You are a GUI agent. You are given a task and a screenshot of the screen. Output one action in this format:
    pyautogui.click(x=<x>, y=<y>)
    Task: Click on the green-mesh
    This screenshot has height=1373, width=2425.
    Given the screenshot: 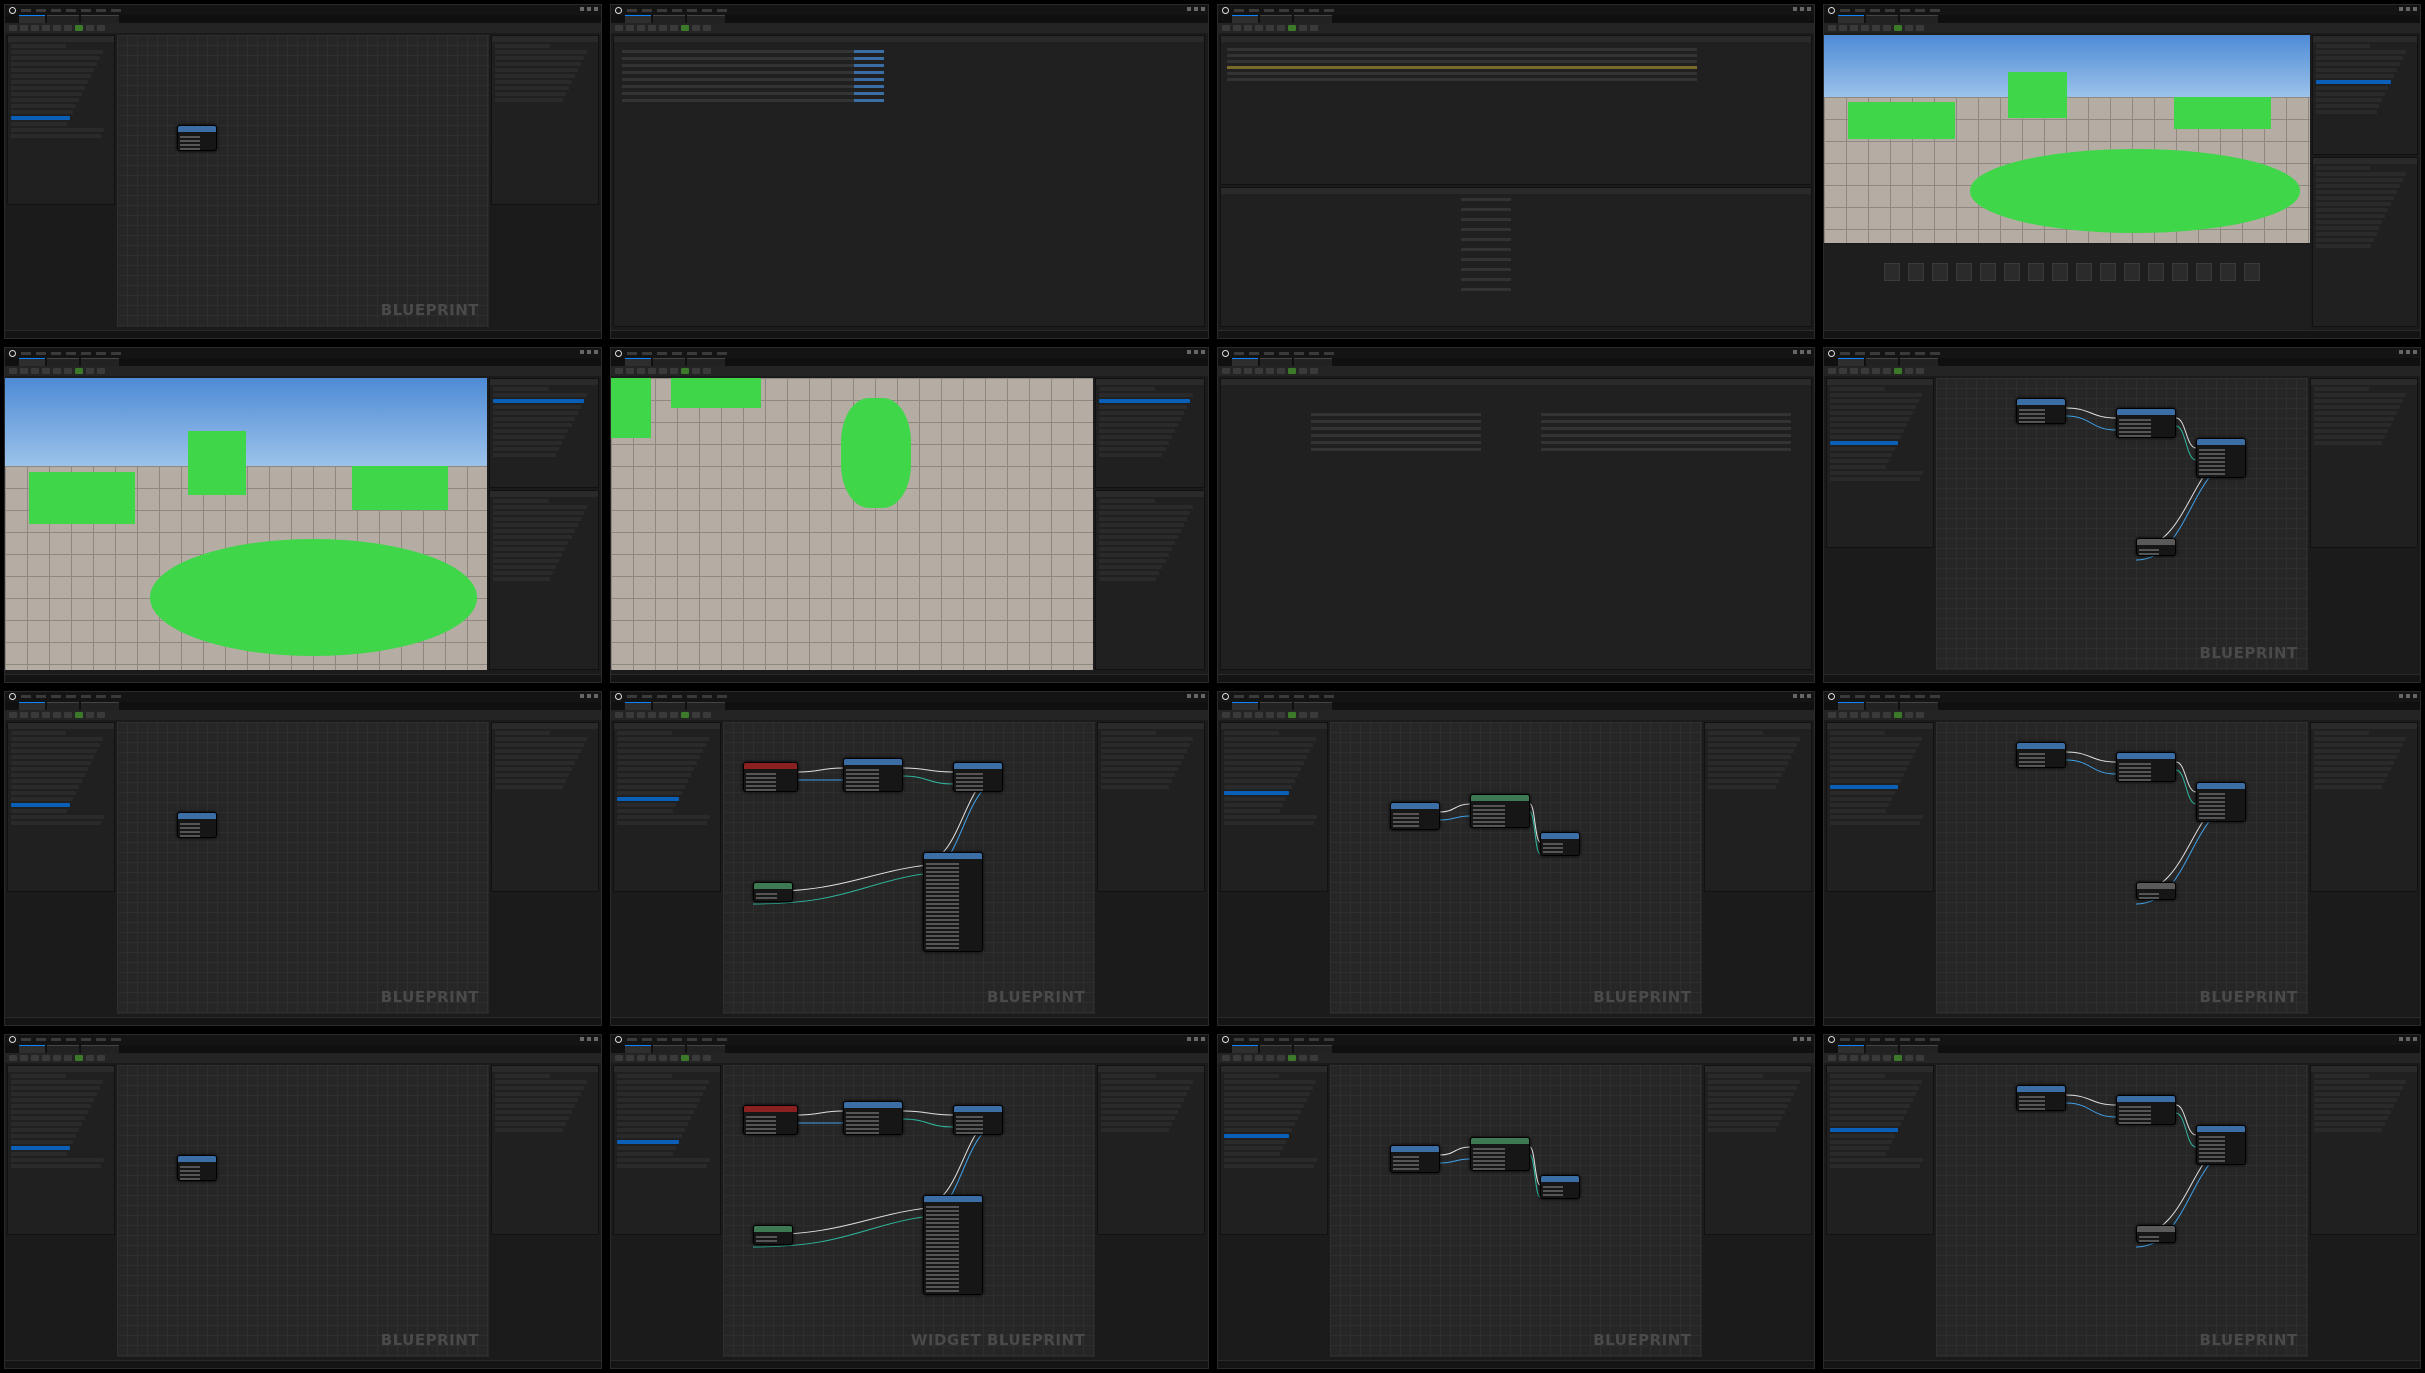 What is the action you would take?
    pyautogui.click(x=2037, y=95)
    